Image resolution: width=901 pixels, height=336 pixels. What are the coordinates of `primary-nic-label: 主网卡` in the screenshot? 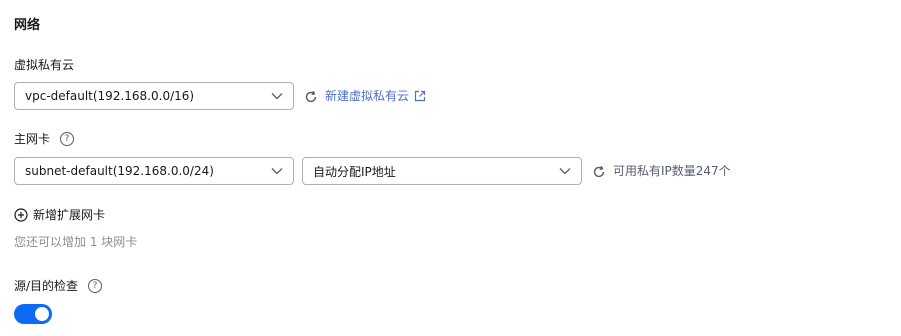 It's located at (32, 139).